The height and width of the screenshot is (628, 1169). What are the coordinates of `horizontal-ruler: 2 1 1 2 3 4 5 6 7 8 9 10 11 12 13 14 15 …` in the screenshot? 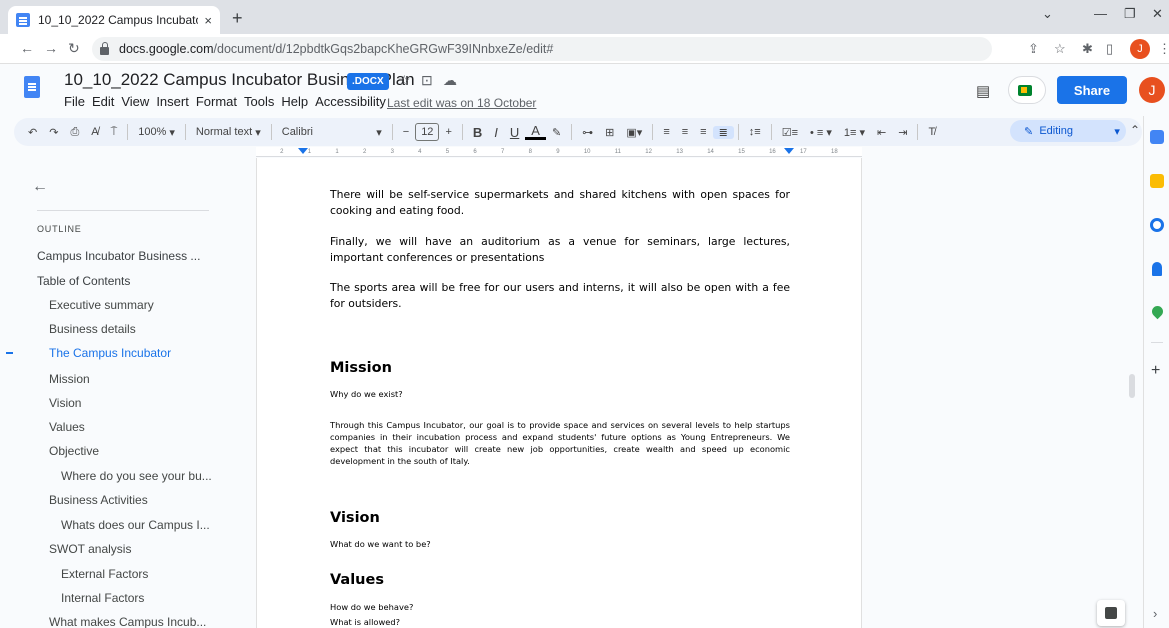 It's located at (559, 152).